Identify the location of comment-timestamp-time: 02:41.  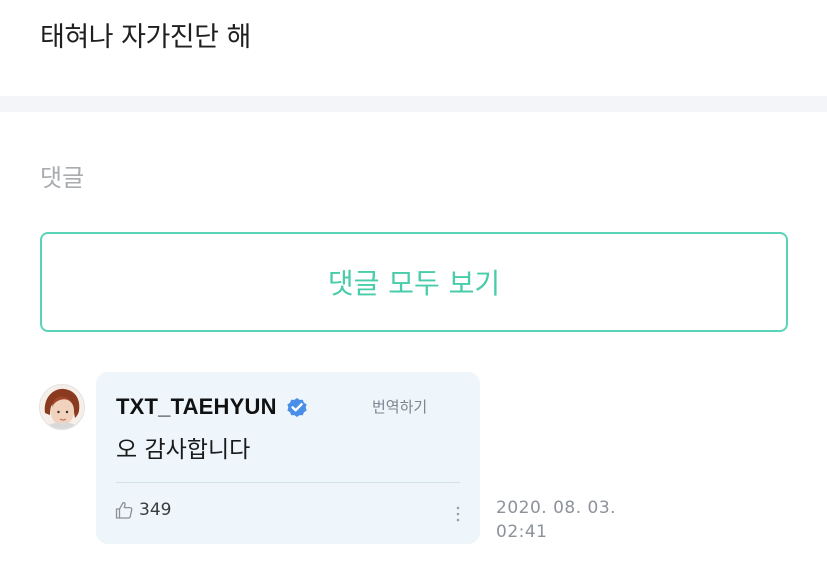
(522, 532).